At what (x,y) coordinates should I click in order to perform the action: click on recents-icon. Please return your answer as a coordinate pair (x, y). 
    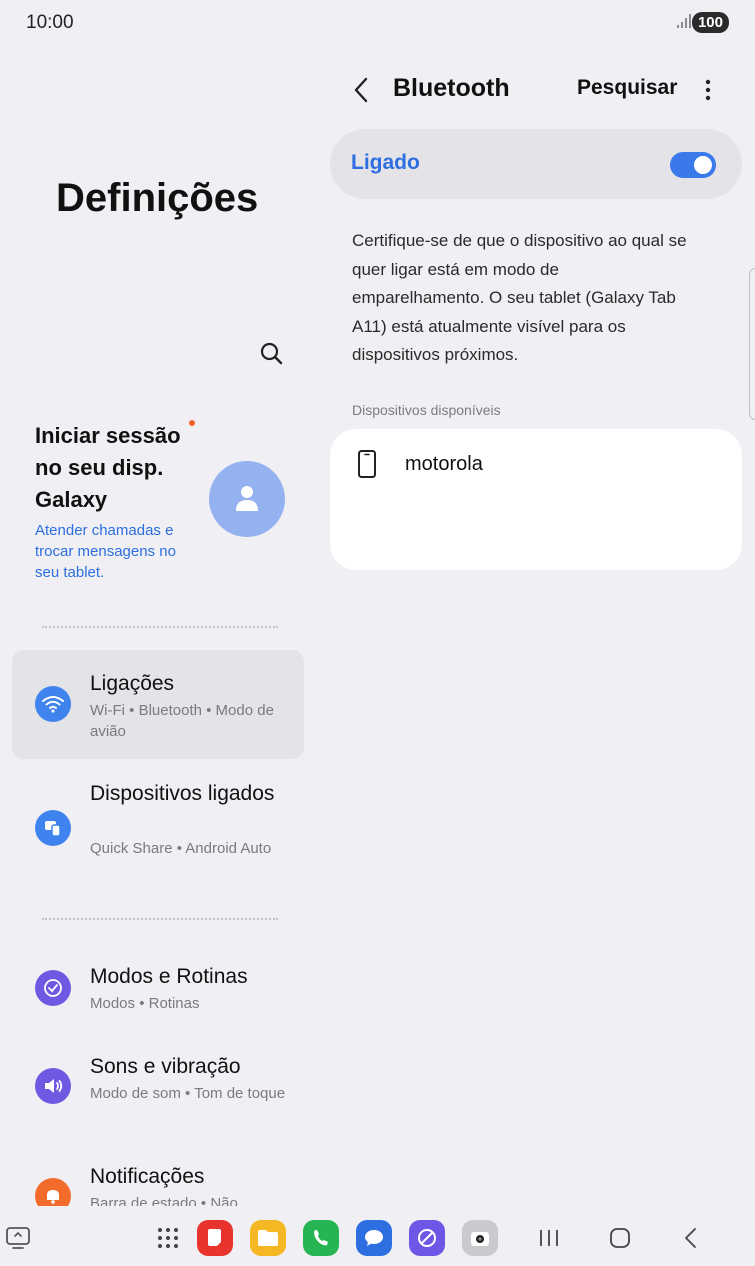
    Looking at the image, I should click on (549, 1238).